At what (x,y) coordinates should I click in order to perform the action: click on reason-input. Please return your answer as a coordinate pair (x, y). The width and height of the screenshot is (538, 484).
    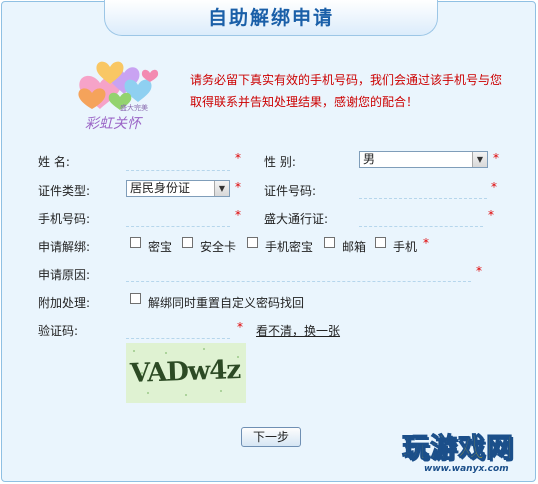
    Looking at the image, I should click on (298, 281).